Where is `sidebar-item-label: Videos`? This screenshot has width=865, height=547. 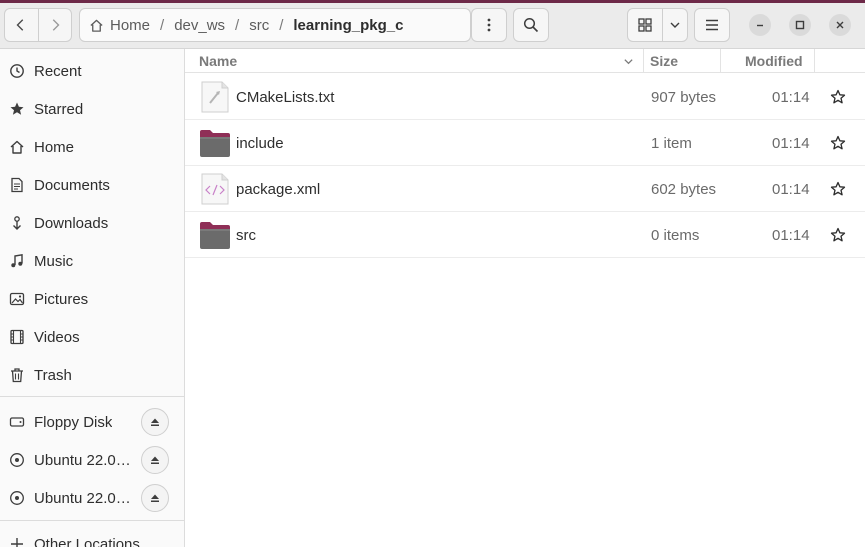
sidebar-item-label: Videos is located at coordinates (57, 337).